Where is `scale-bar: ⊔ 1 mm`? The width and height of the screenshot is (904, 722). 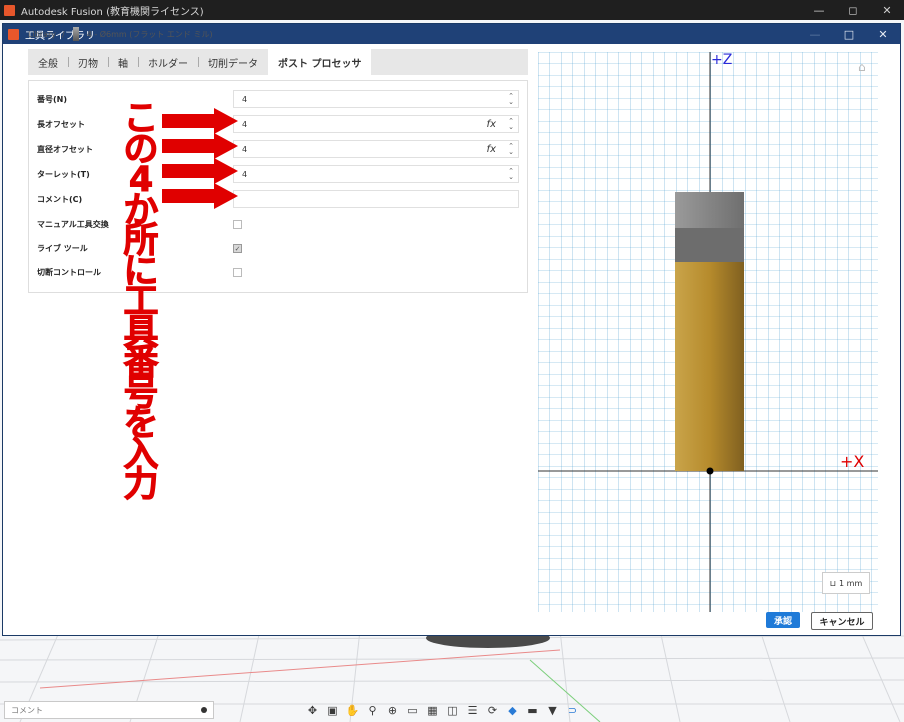
scale-bar: ⊔ 1 mm is located at coordinates (846, 583).